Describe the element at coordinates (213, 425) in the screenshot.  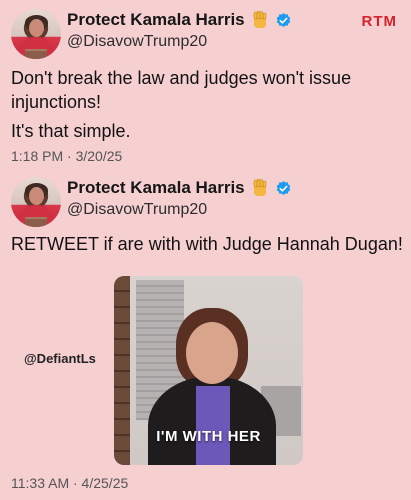
I see `person-shirt` at that location.